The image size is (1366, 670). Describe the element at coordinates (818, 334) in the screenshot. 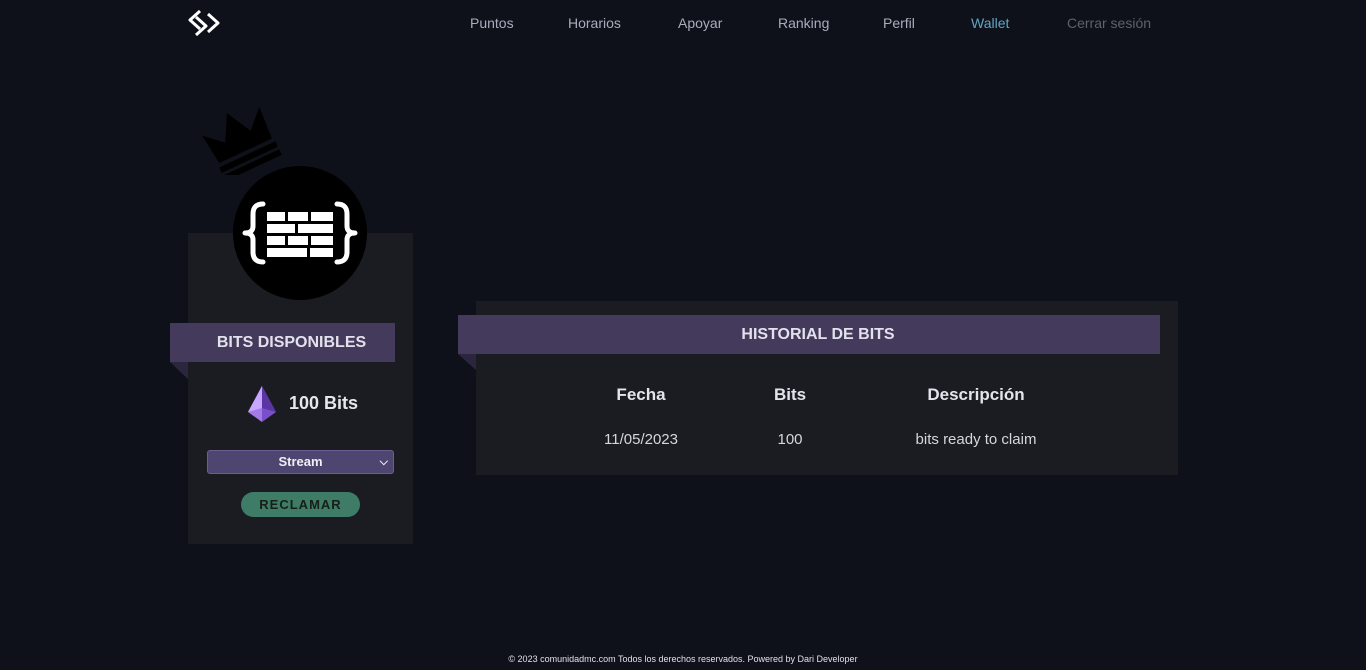

I see `history-title: HISTORIAL DE BITS` at that location.